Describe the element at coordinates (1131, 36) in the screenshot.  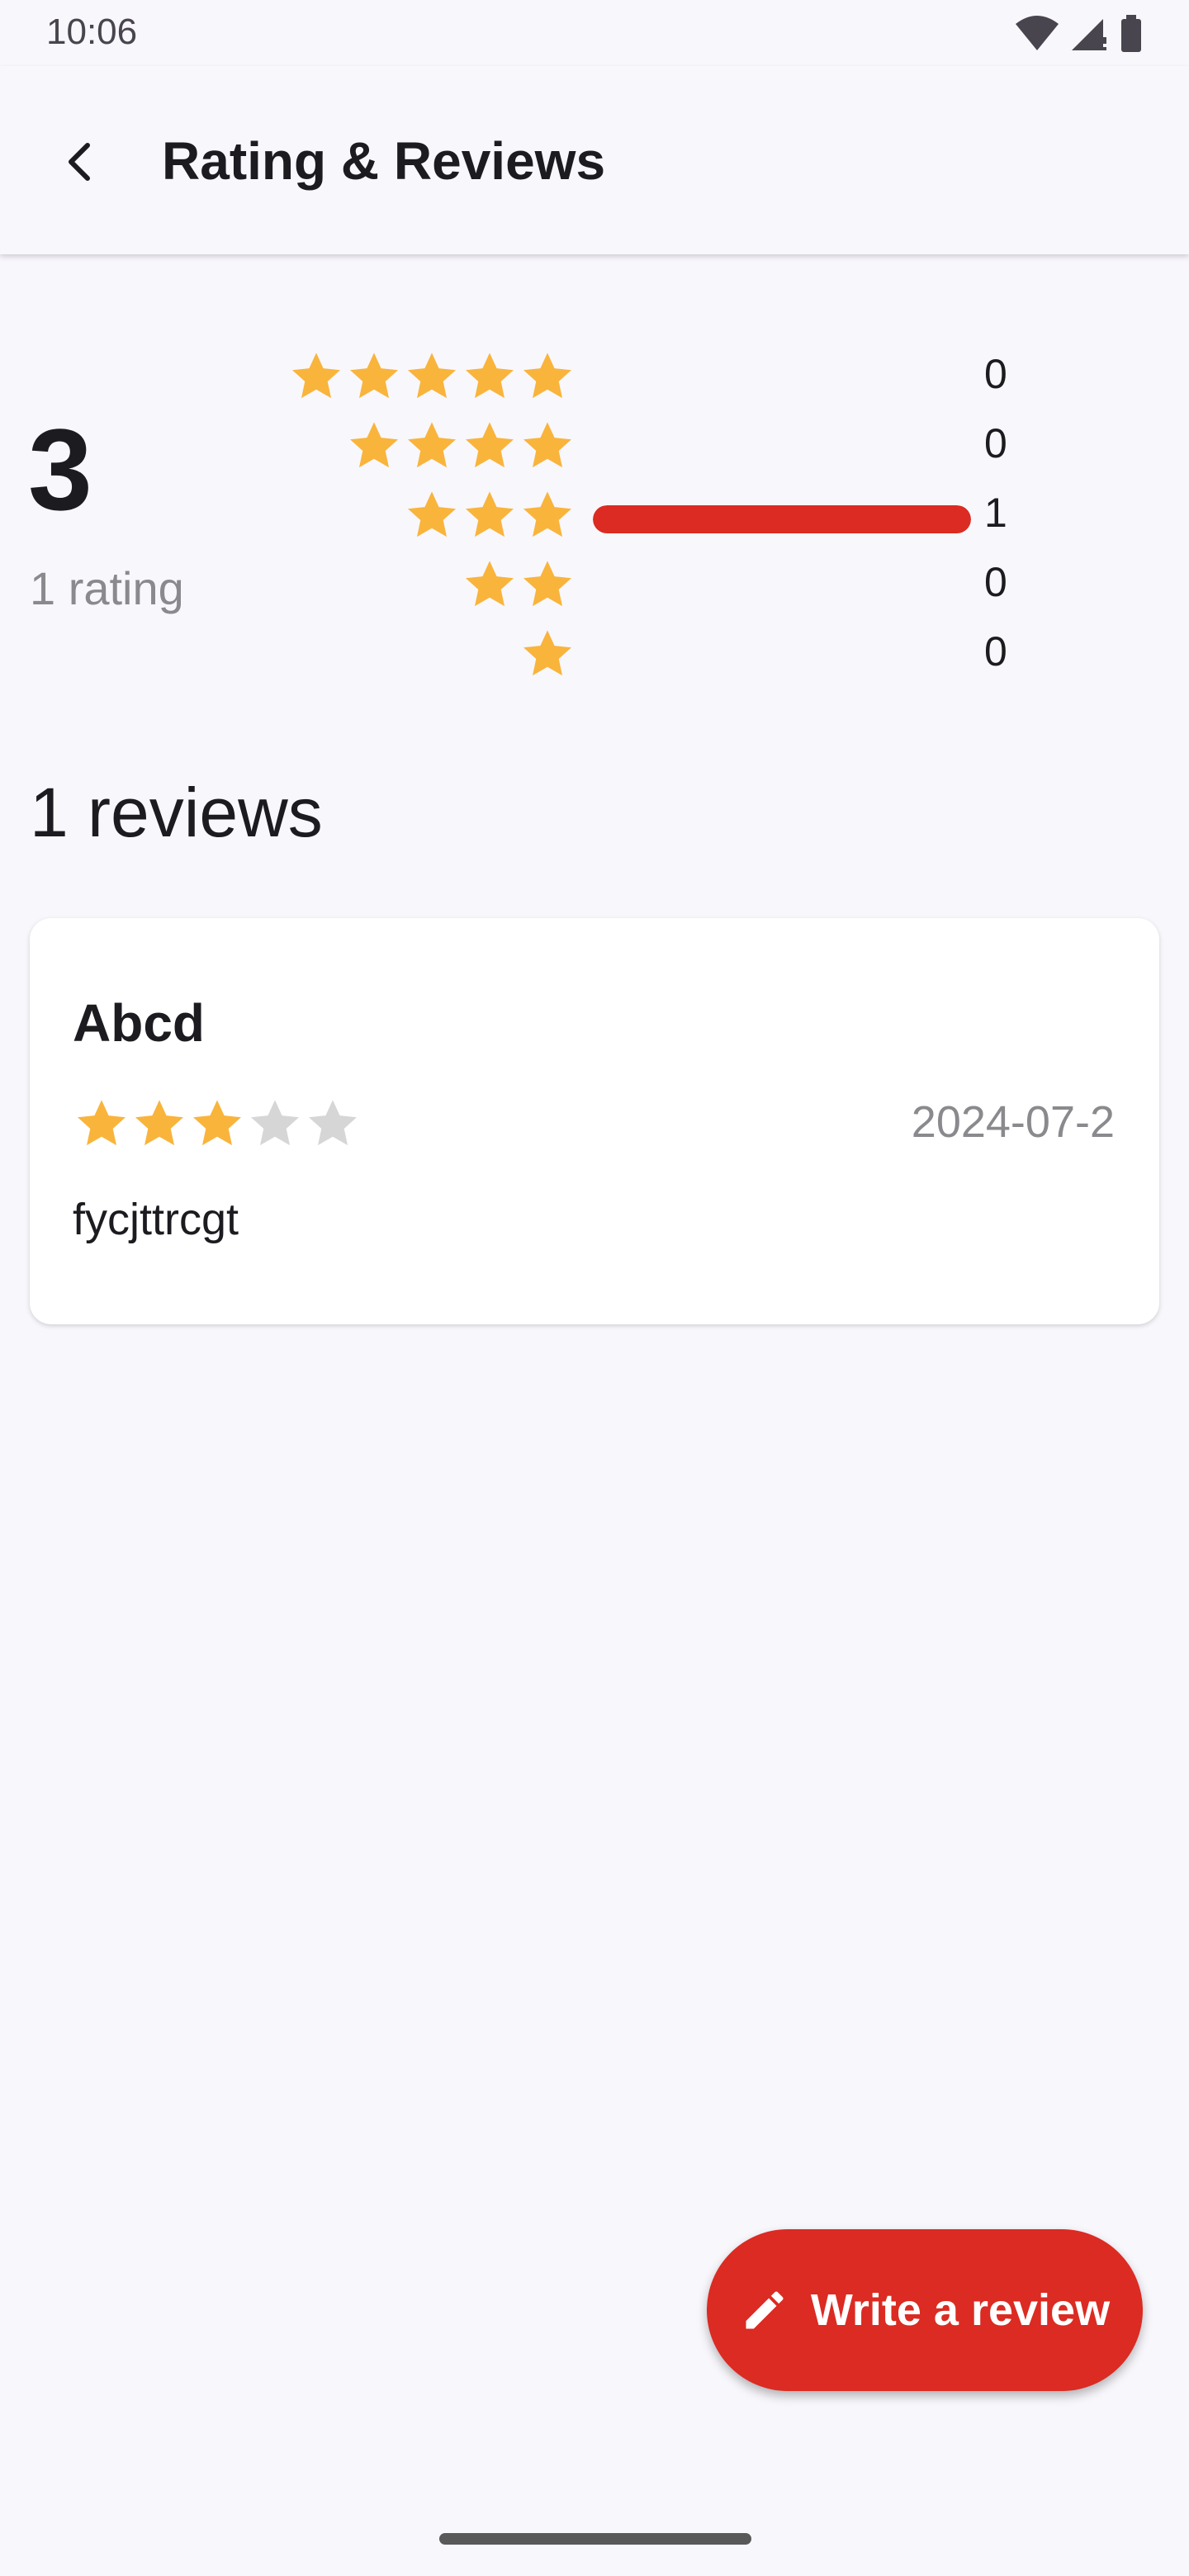
I see `battery-icon` at that location.